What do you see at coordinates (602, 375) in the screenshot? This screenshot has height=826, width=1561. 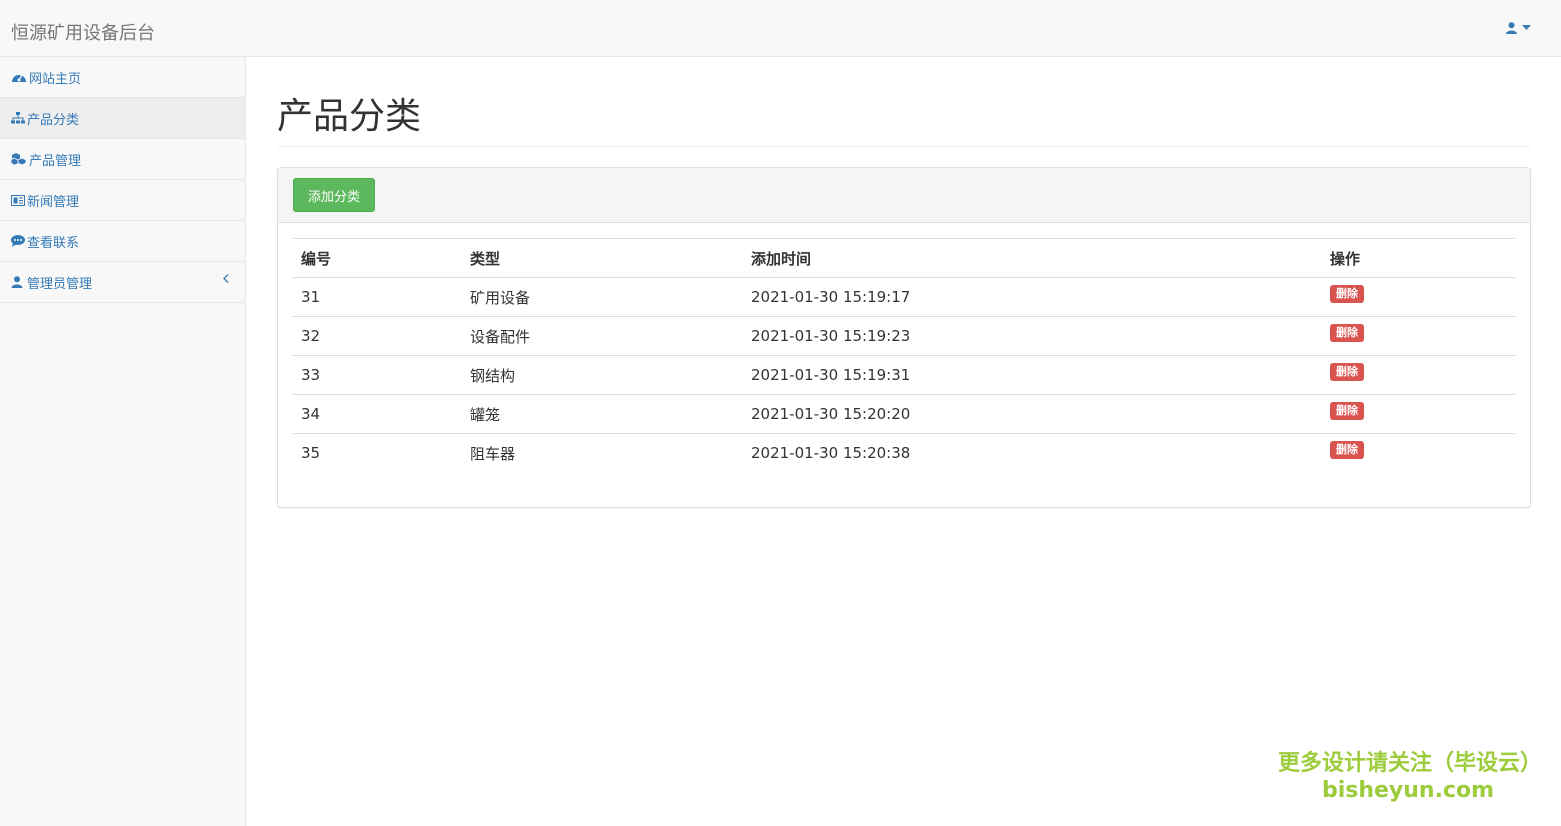 I see `cell-type: 钢结构` at bounding box center [602, 375].